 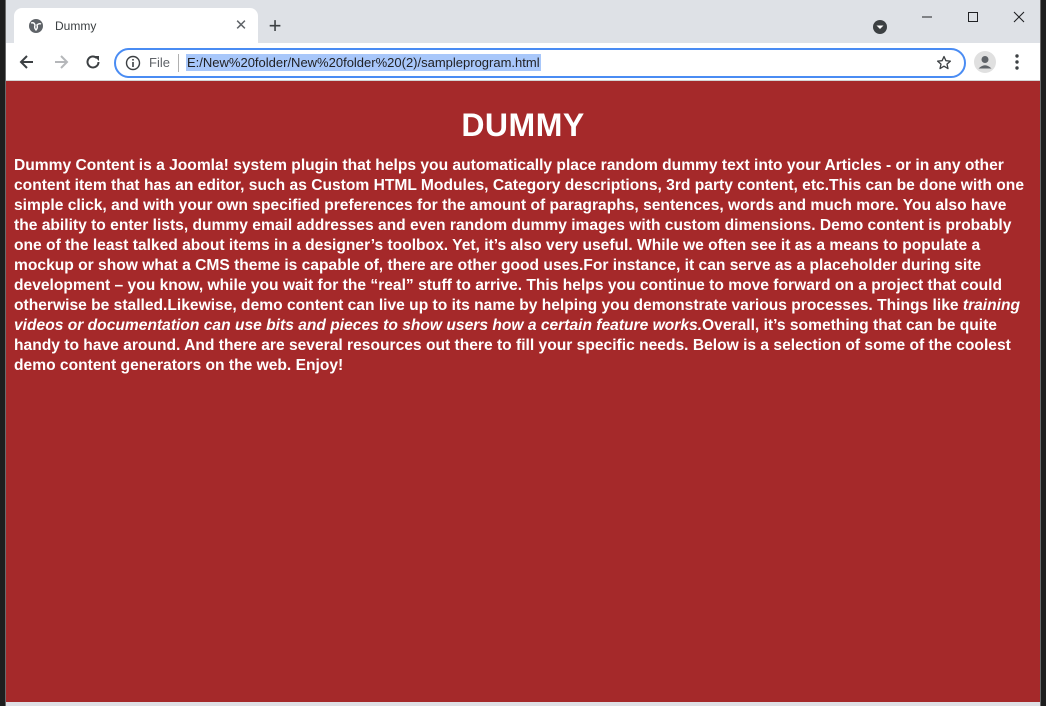 I want to click on close-window-icon, so click(x=1019, y=17).